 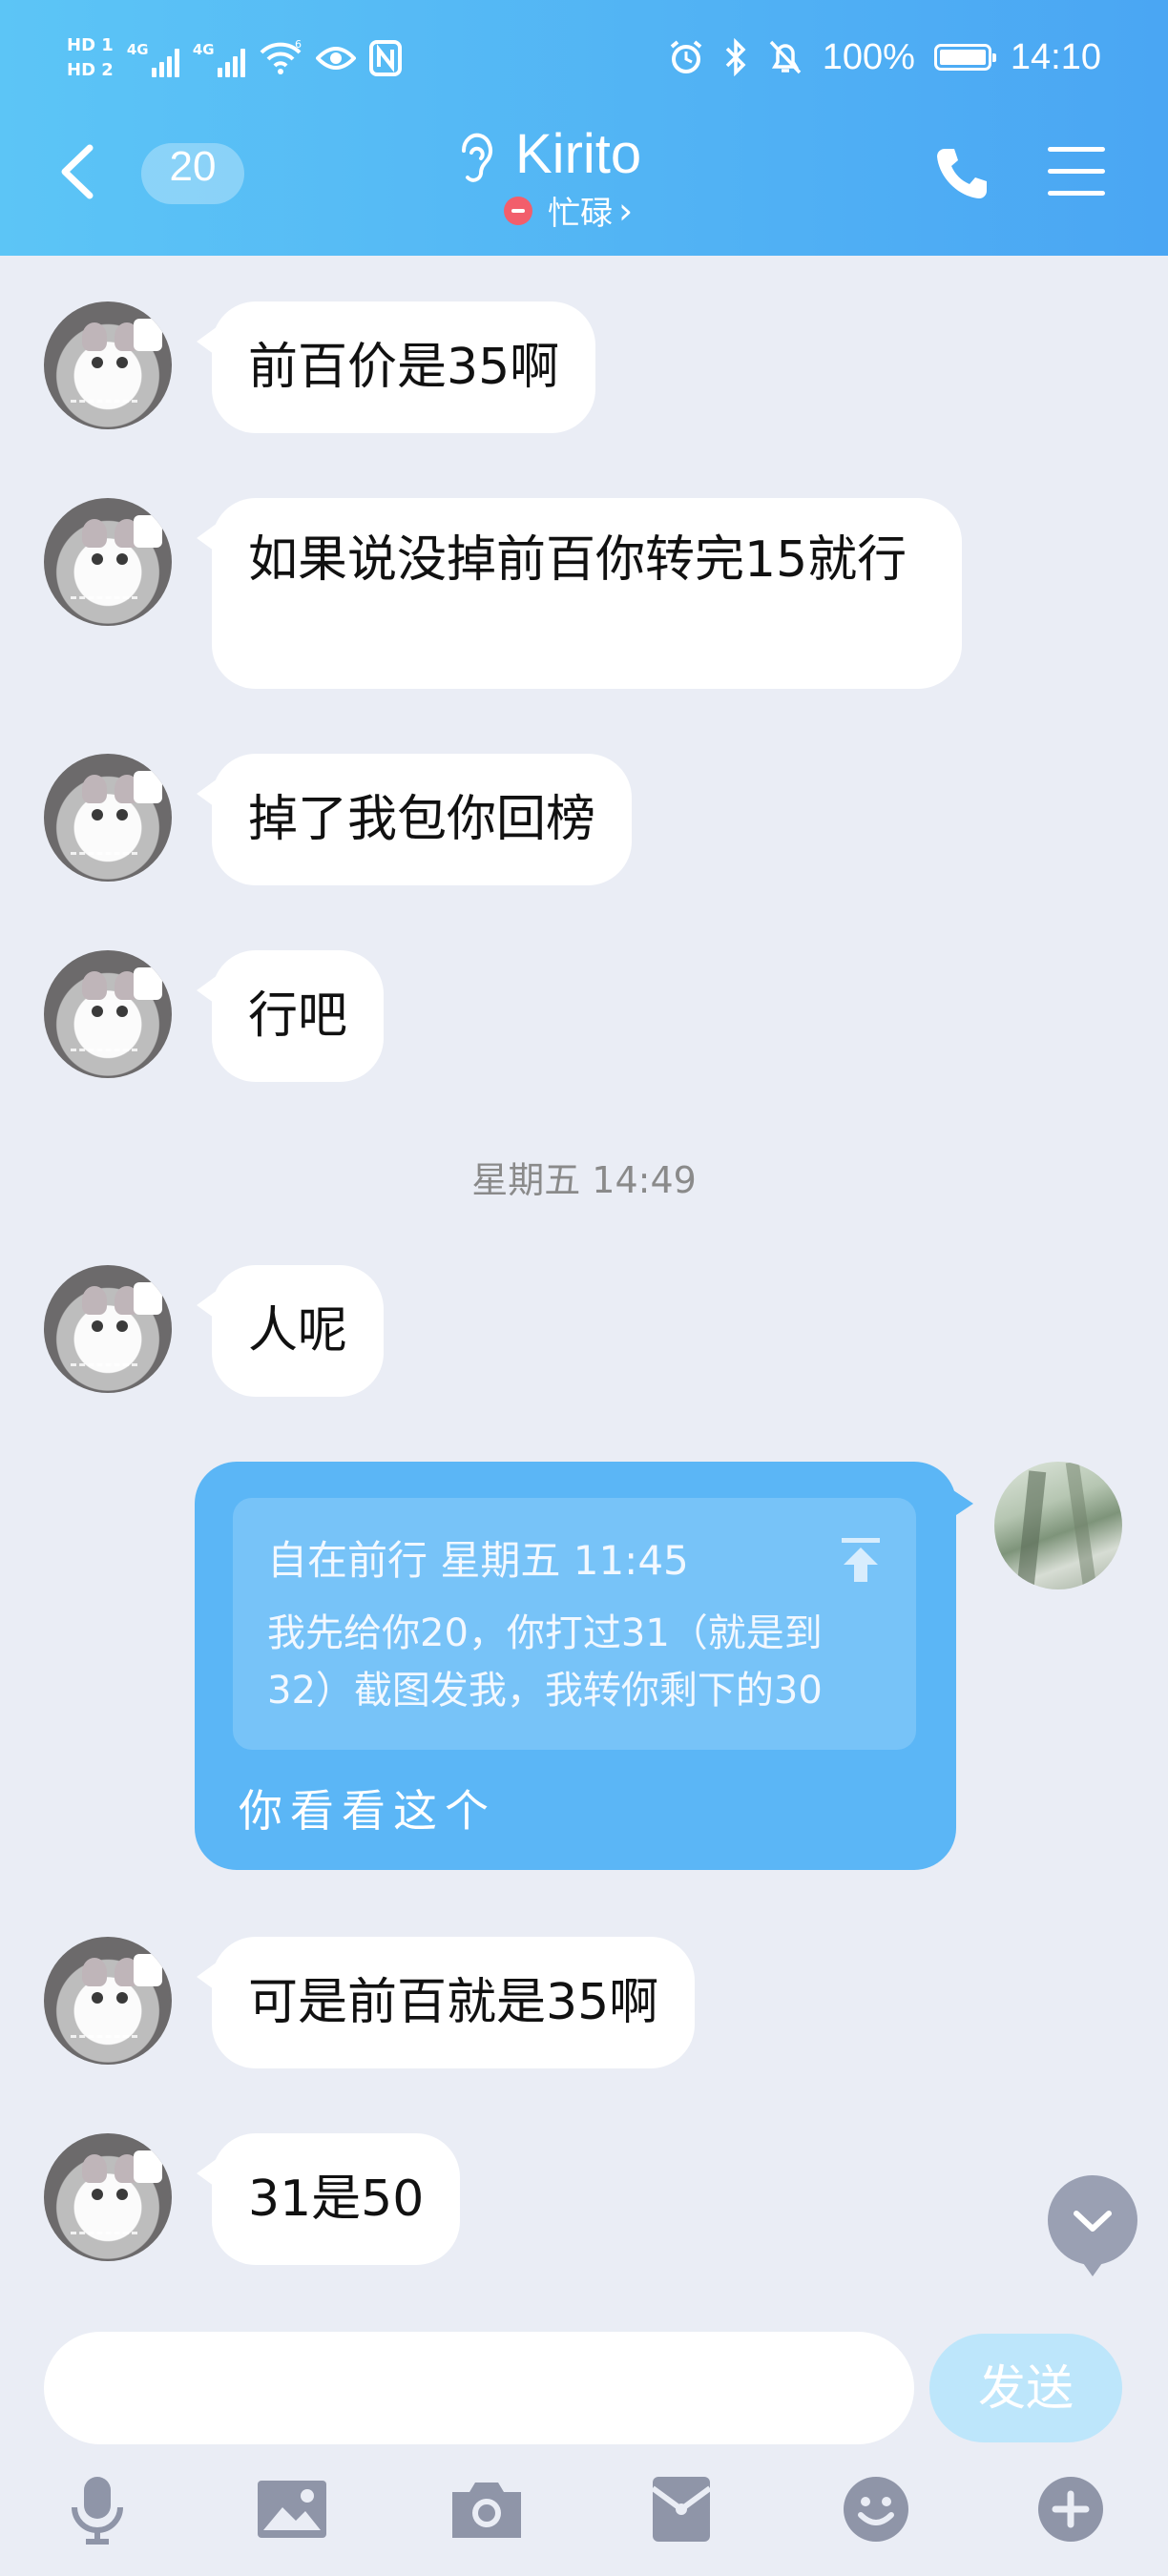 I want to click on red-packet-icon, so click(x=681, y=2509).